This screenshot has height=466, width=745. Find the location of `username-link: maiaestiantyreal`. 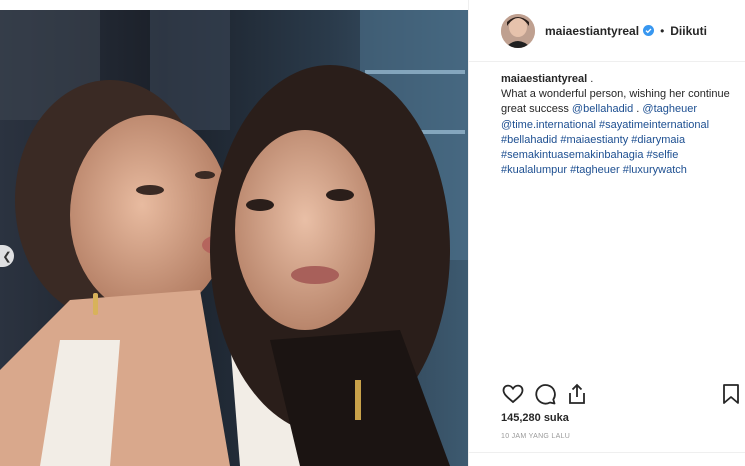

username-link: maiaestiantyreal is located at coordinates (592, 31).